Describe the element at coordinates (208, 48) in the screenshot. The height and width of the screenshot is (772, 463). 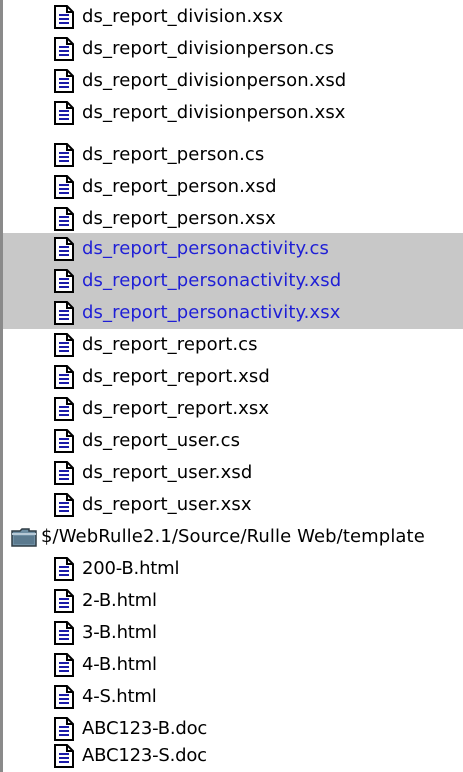
I see `tree-item-label: ds_report_divisionperson.cs` at that location.